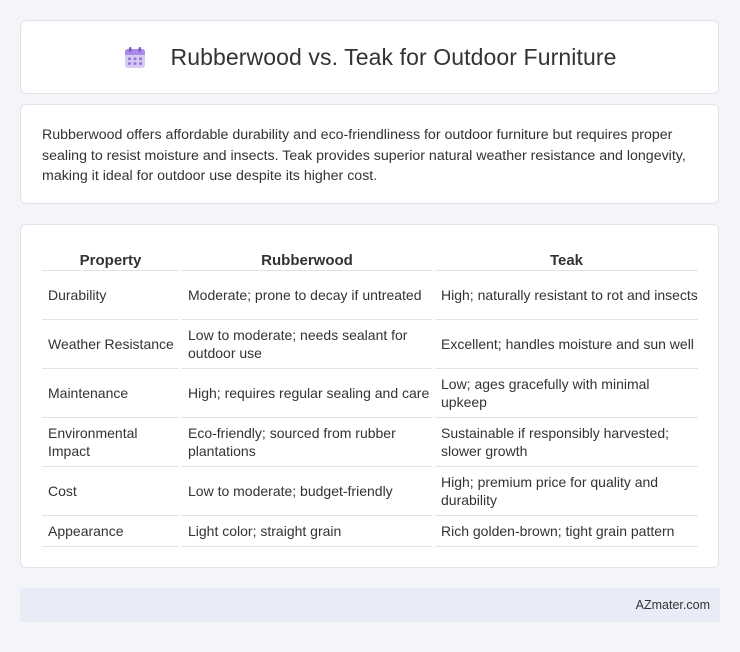 This screenshot has height=652, width=740. What do you see at coordinates (135, 57) in the screenshot?
I see `calendar-icon` at bounding box center [135, 57].